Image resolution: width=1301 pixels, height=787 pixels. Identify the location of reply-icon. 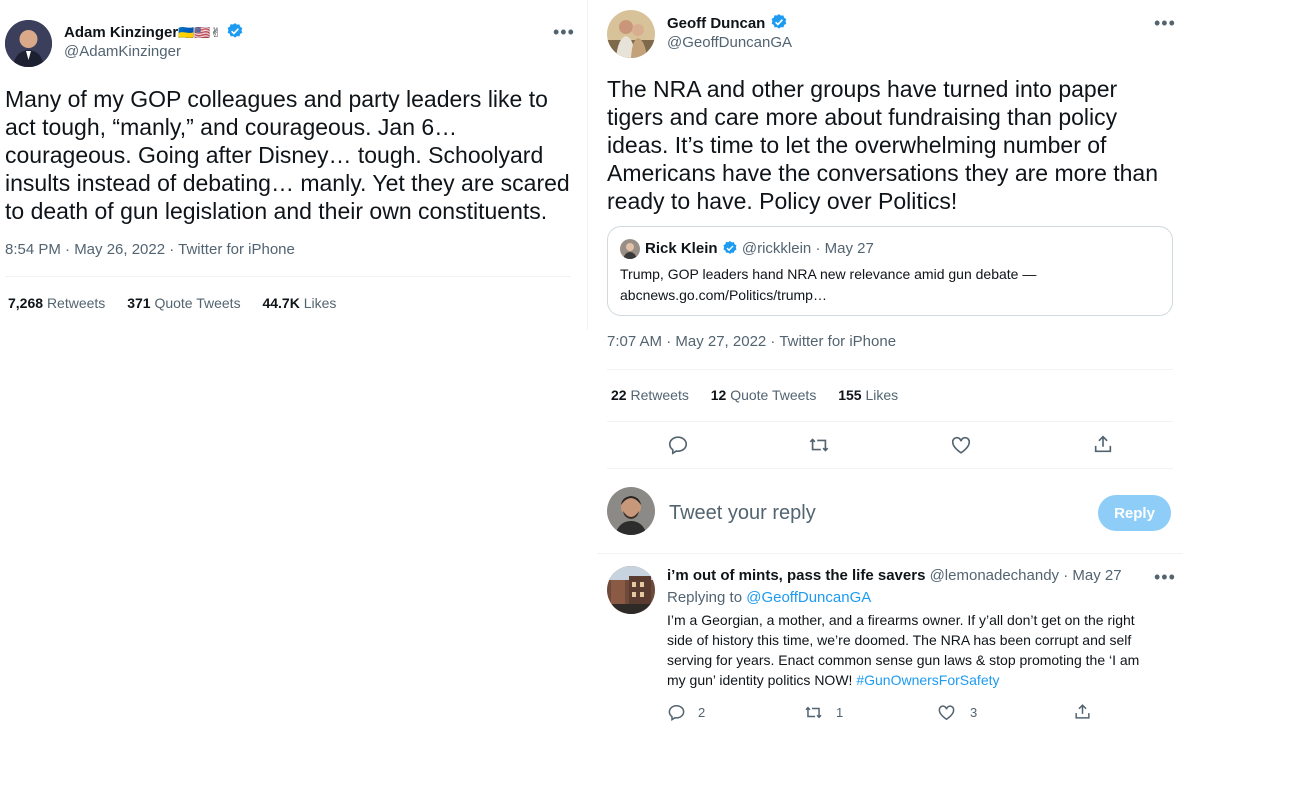
(678, 445).